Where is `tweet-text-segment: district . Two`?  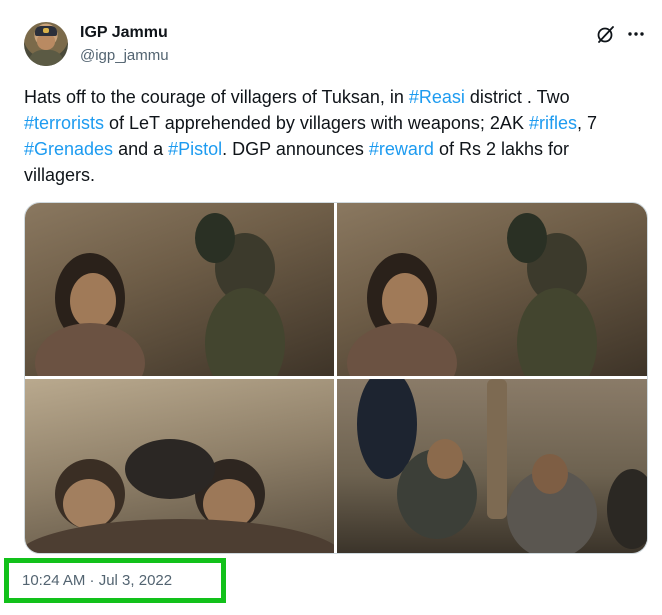 tweet-text-segment: district . Two is located at coordinates (517, 97).